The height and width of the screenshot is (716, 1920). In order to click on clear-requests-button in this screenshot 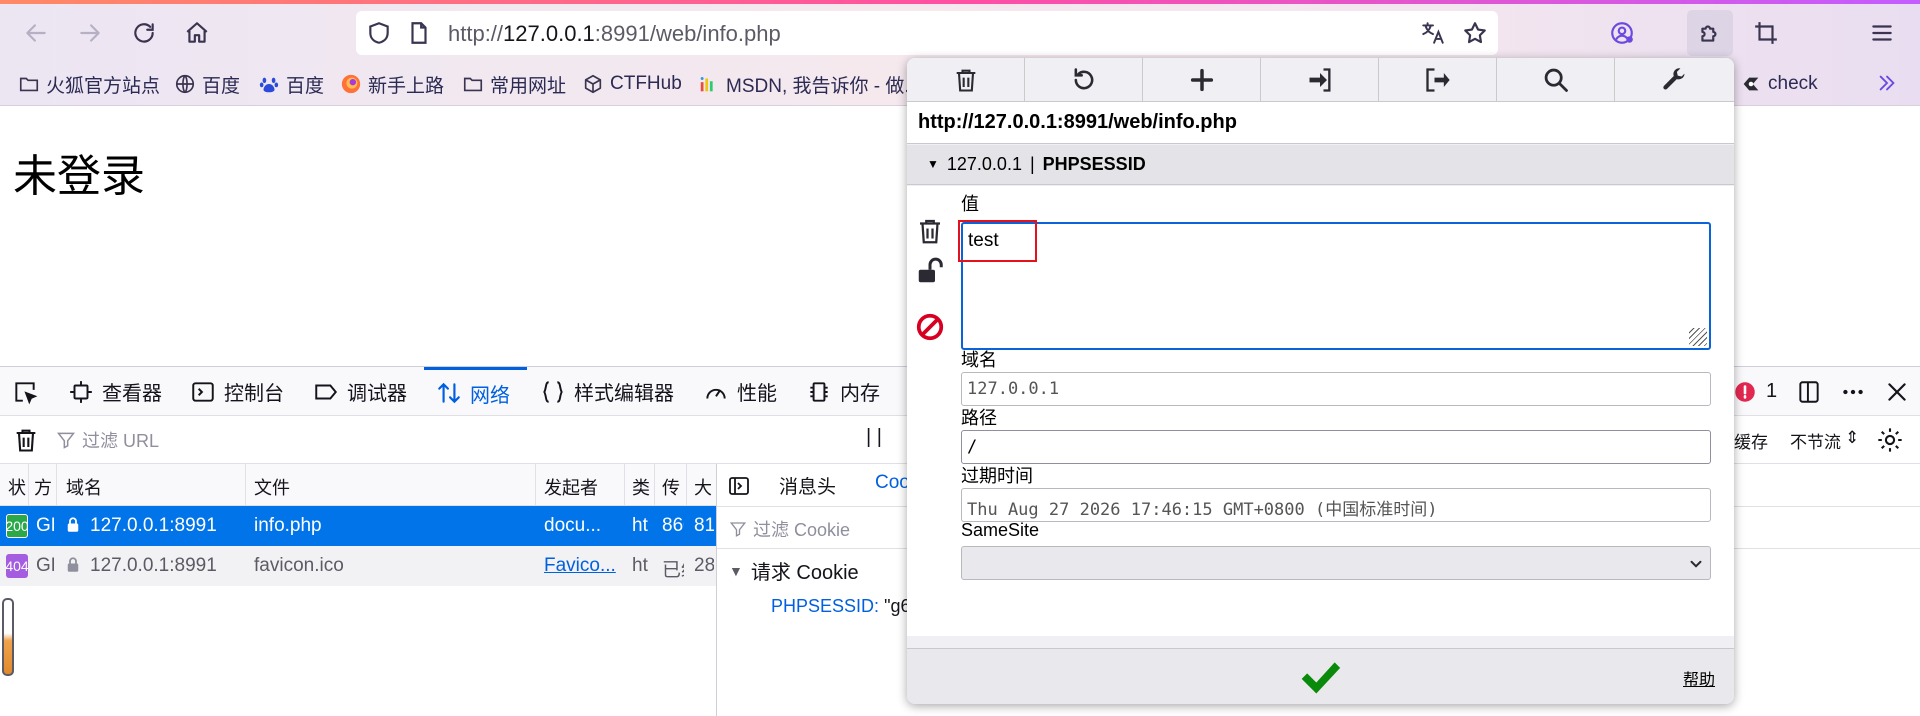, I will do `click(26, 440)`.